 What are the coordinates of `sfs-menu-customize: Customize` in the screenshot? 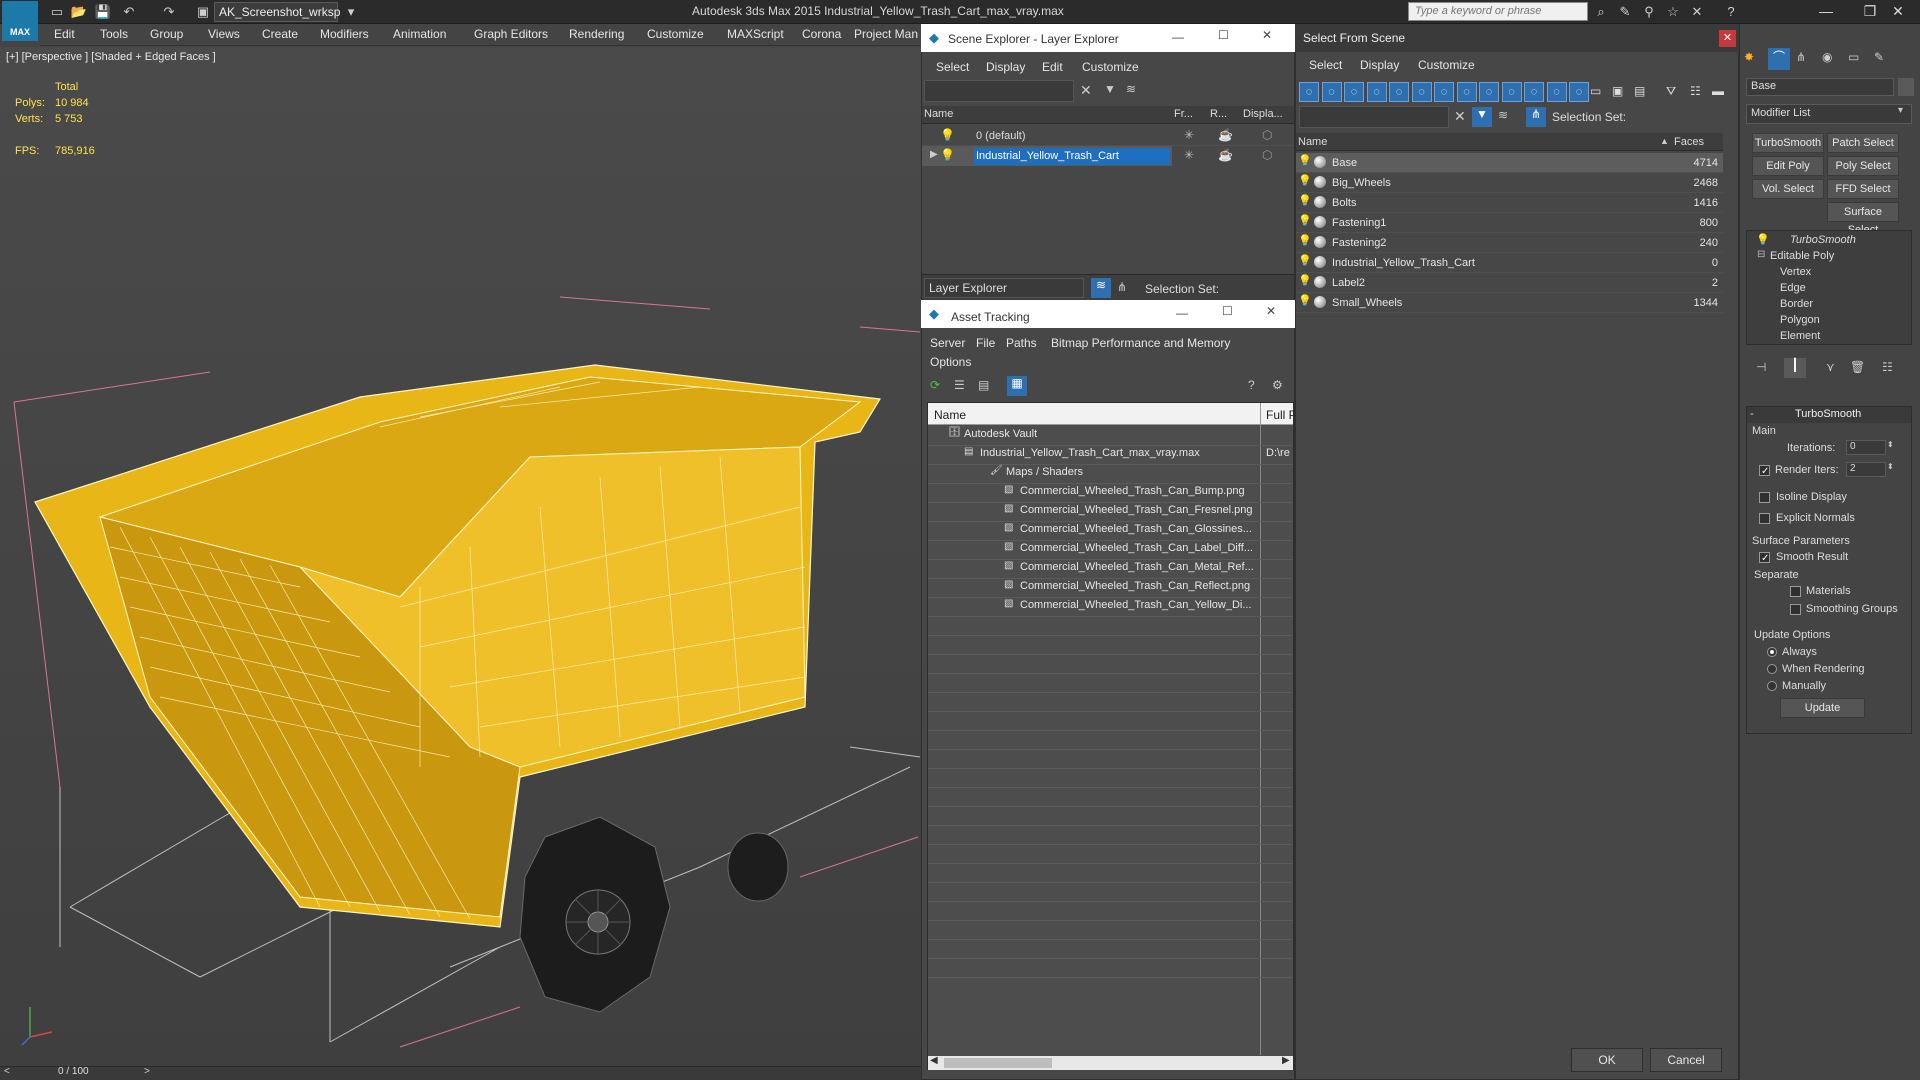 It's located at (1446, 65).